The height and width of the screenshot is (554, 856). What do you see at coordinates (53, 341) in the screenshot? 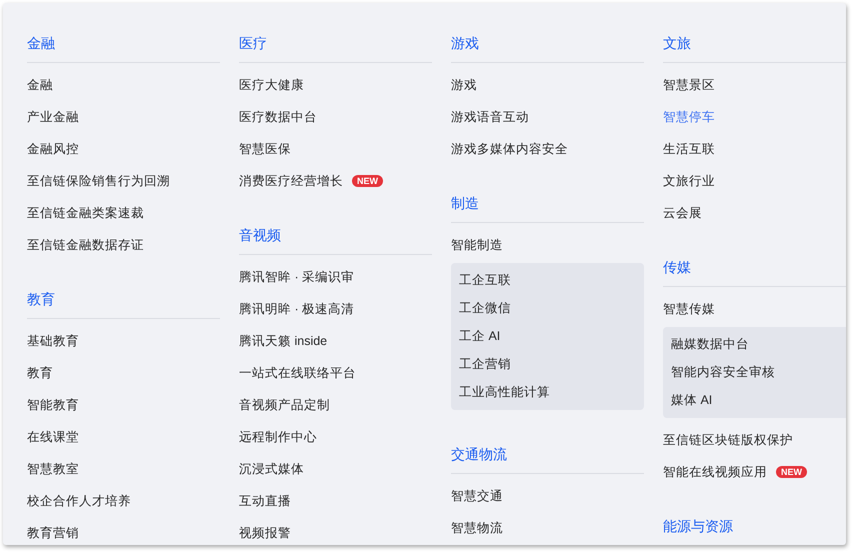
I see `menu-item: 基础教育` at bounding box center [53, 341].